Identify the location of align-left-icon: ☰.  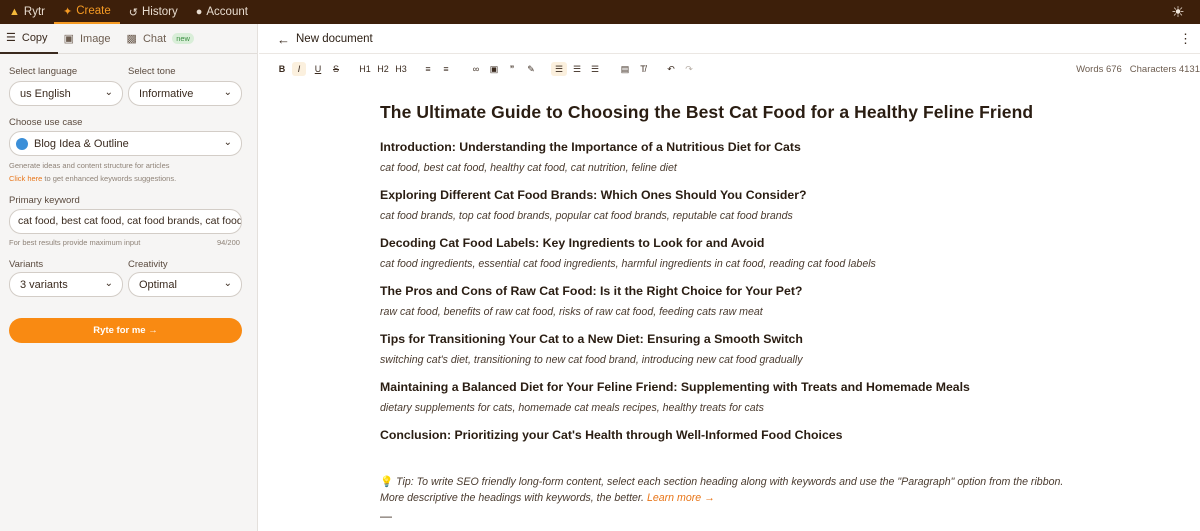
(559, 69).